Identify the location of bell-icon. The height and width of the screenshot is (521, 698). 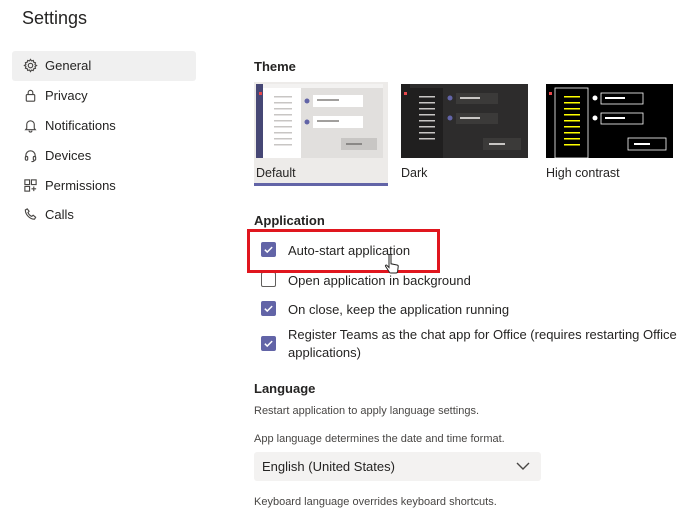
(30, 125).